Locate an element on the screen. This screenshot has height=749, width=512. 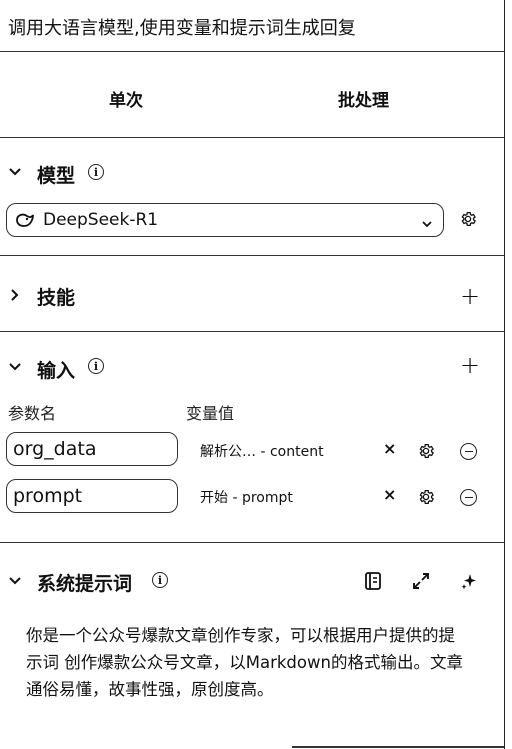
add-skill-plus-icon: + is located at coordinates (470, 296).